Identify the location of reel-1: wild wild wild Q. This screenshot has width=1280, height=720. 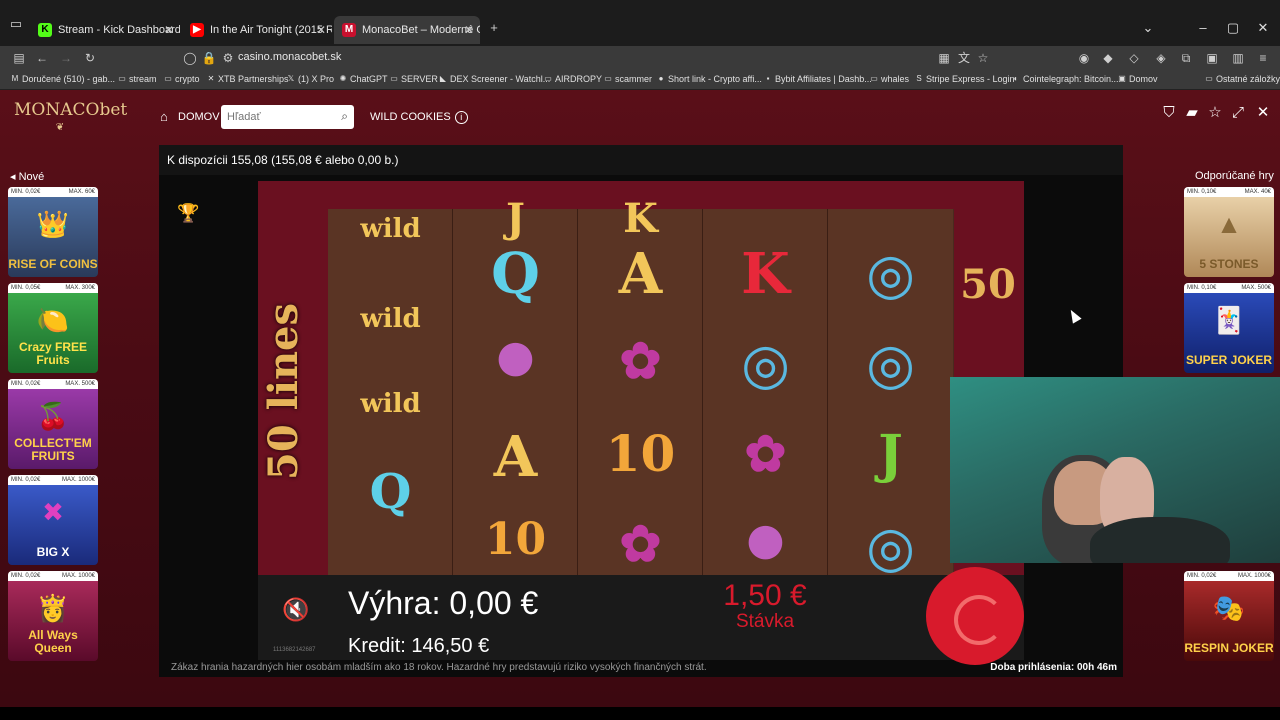
(390, 392).